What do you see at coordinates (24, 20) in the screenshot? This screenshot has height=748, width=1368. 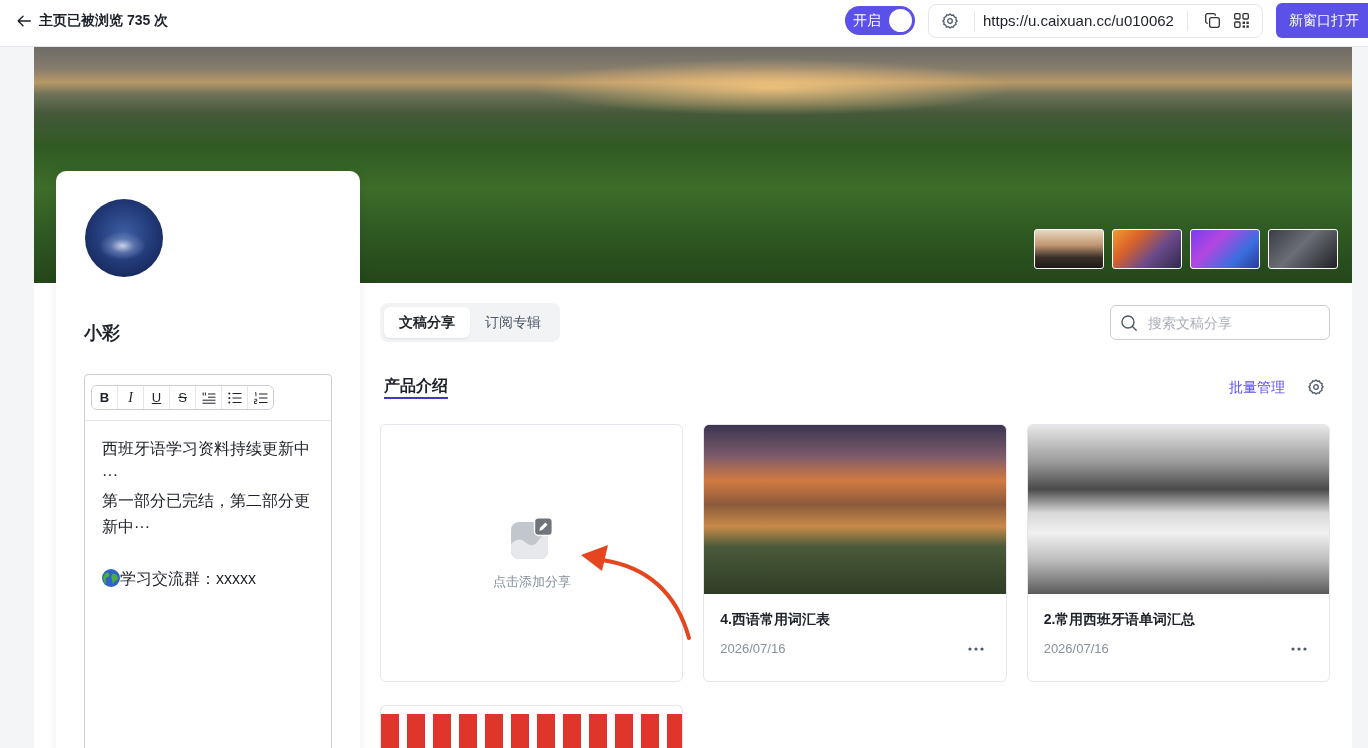 I see `back-arrow-icon` at bounding box center [24, 20].